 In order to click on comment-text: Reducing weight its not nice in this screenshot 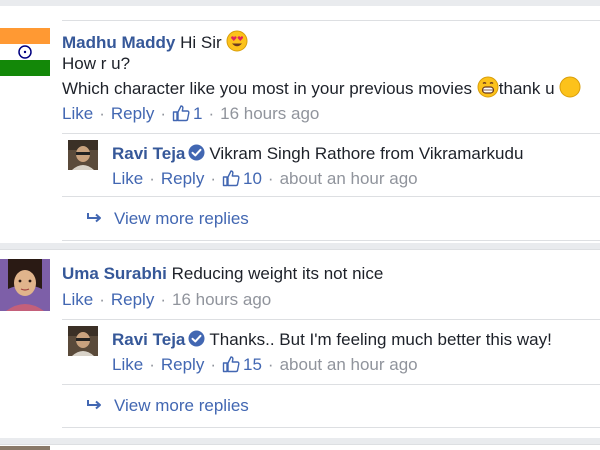, I will do `click(277, 273)`.